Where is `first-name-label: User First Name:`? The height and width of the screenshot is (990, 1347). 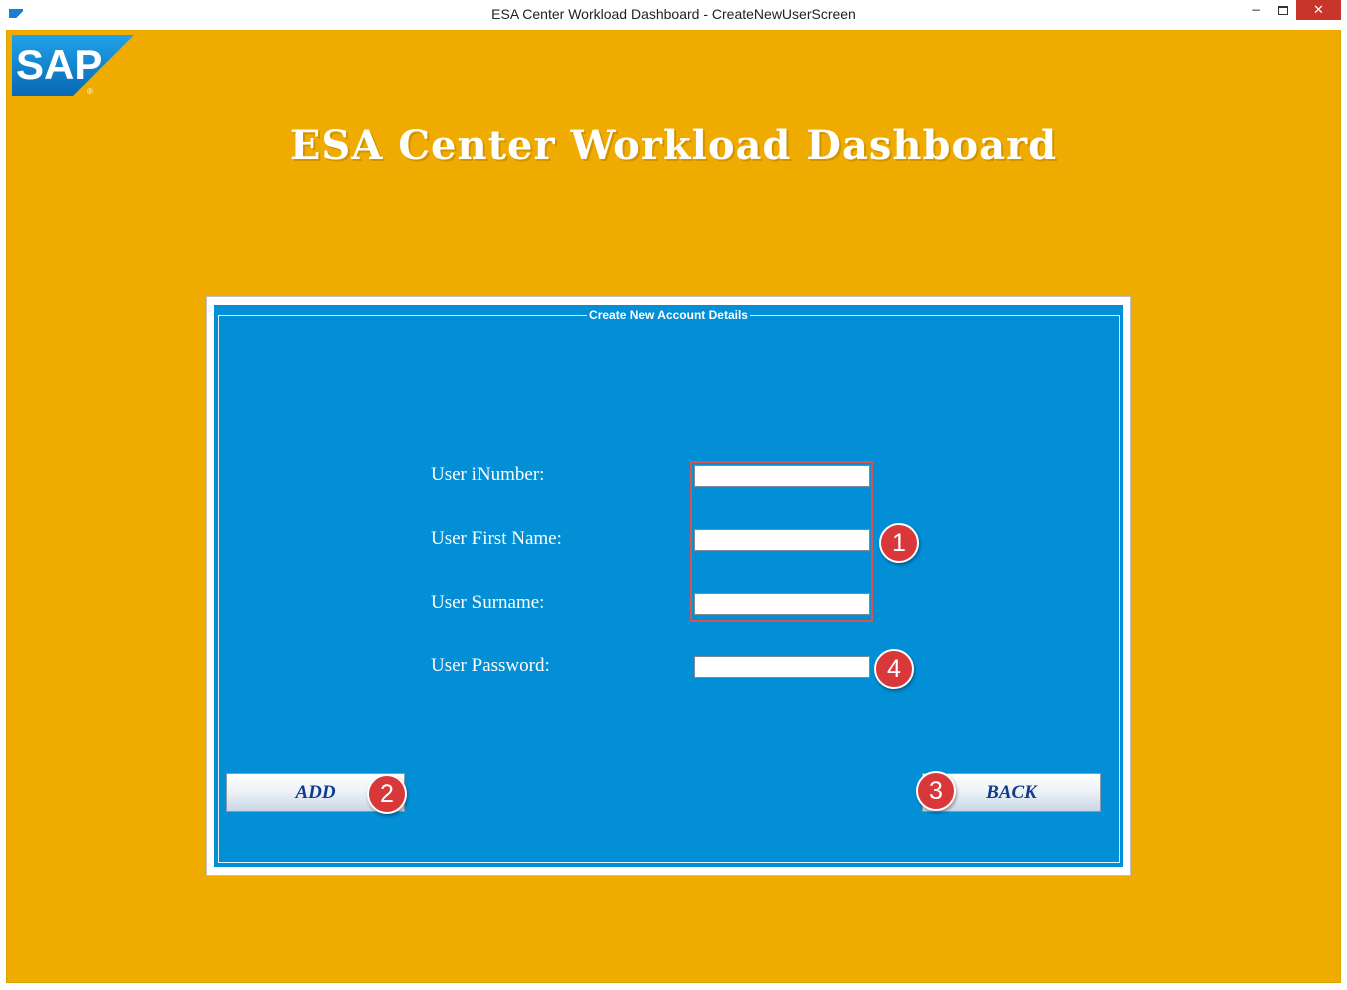
first-name-label: User First Name: is located at coordinates (496, 538).